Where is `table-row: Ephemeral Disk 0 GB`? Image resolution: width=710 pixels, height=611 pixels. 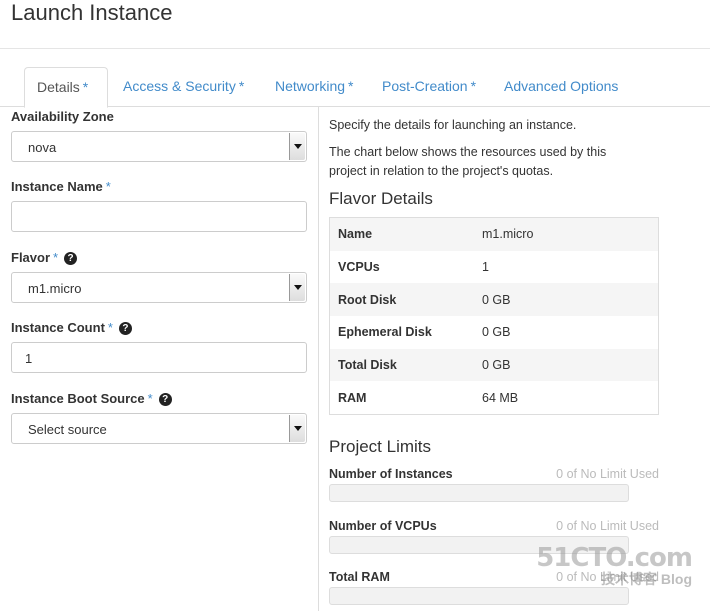
table-row: Ephemeral Disk 0 GB is located at coordinates (494, 332).